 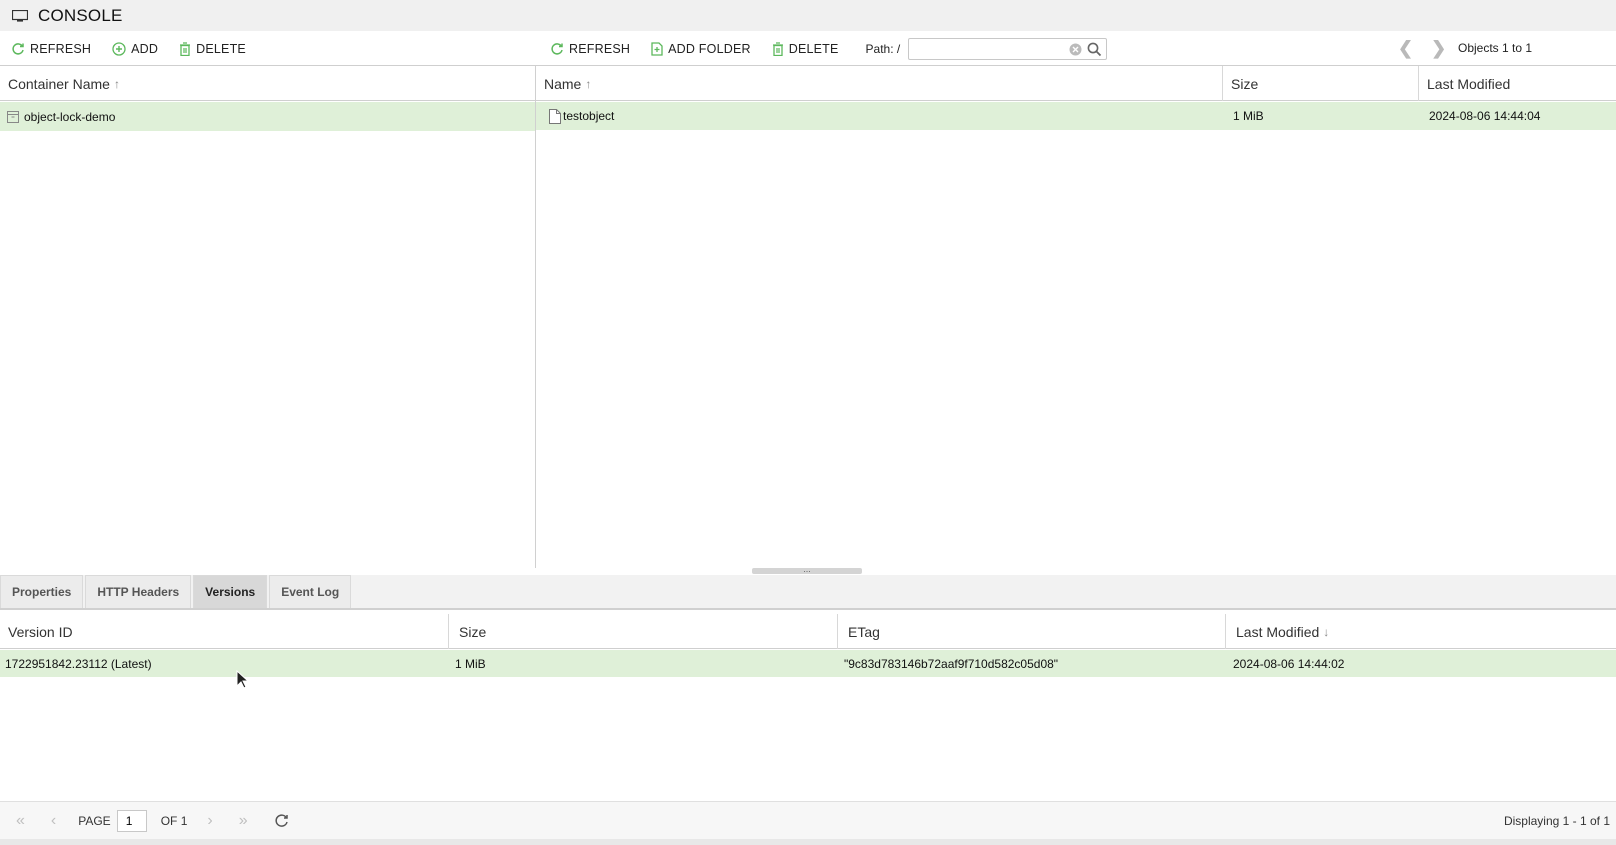 What do you see at coordinates (281, 820) in the screenshot?
I see `reload-icon` at bounding box center [281, 820].